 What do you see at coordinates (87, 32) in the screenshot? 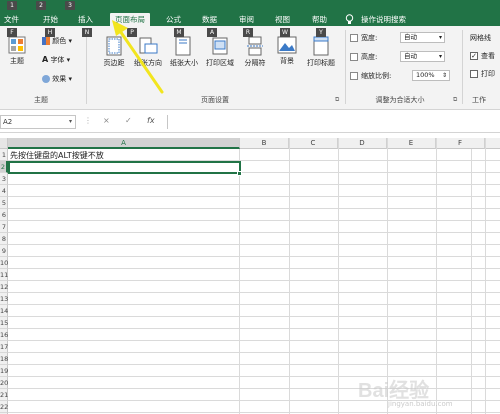
I see `keytip-insert: N` at bounding box center [87, 32].